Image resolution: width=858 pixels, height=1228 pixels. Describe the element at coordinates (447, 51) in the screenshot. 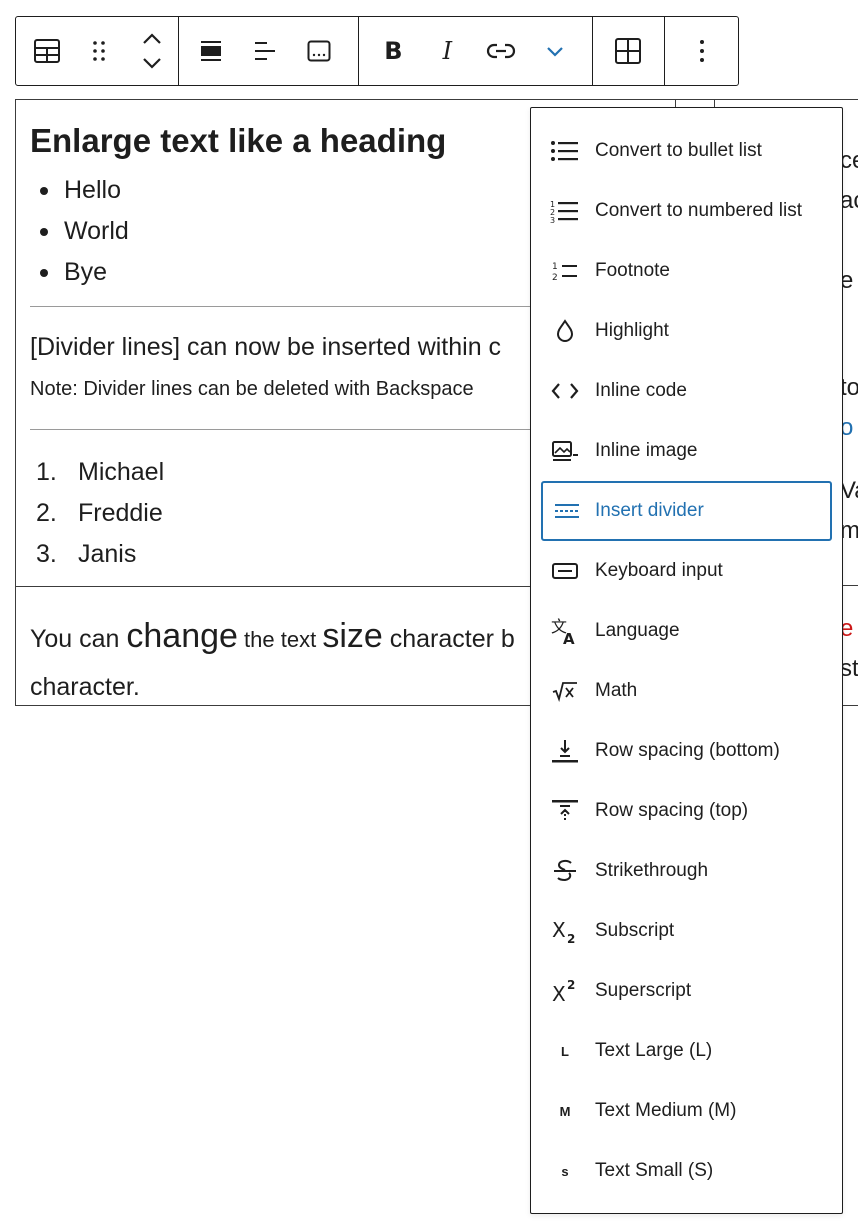

I see `italic-icon: I` at that location.